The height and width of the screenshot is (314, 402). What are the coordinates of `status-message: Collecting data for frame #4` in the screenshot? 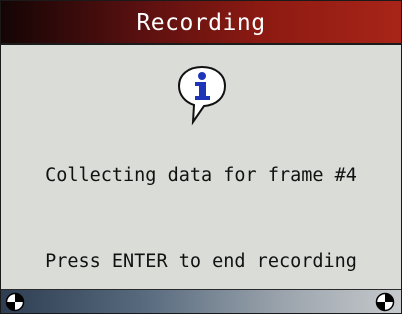 It's located at (201, 175).